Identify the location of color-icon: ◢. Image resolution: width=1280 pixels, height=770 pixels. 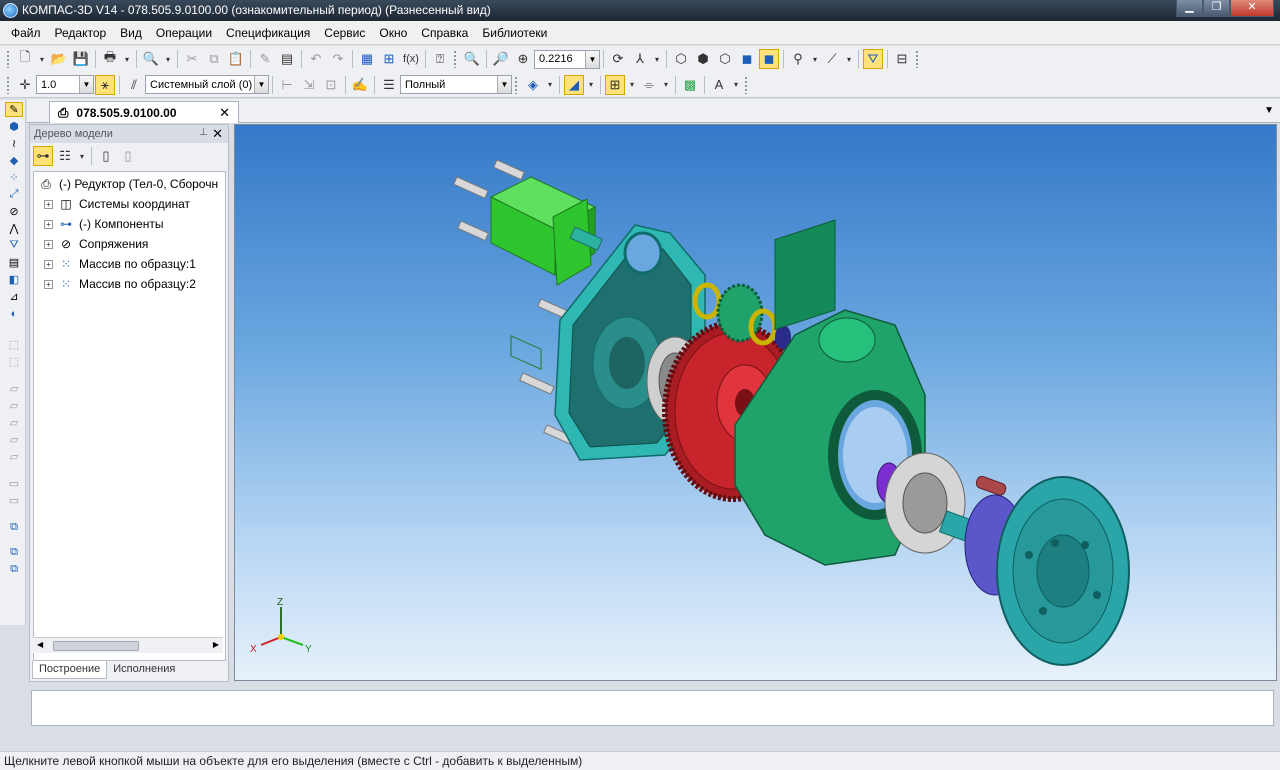
(574, 84).